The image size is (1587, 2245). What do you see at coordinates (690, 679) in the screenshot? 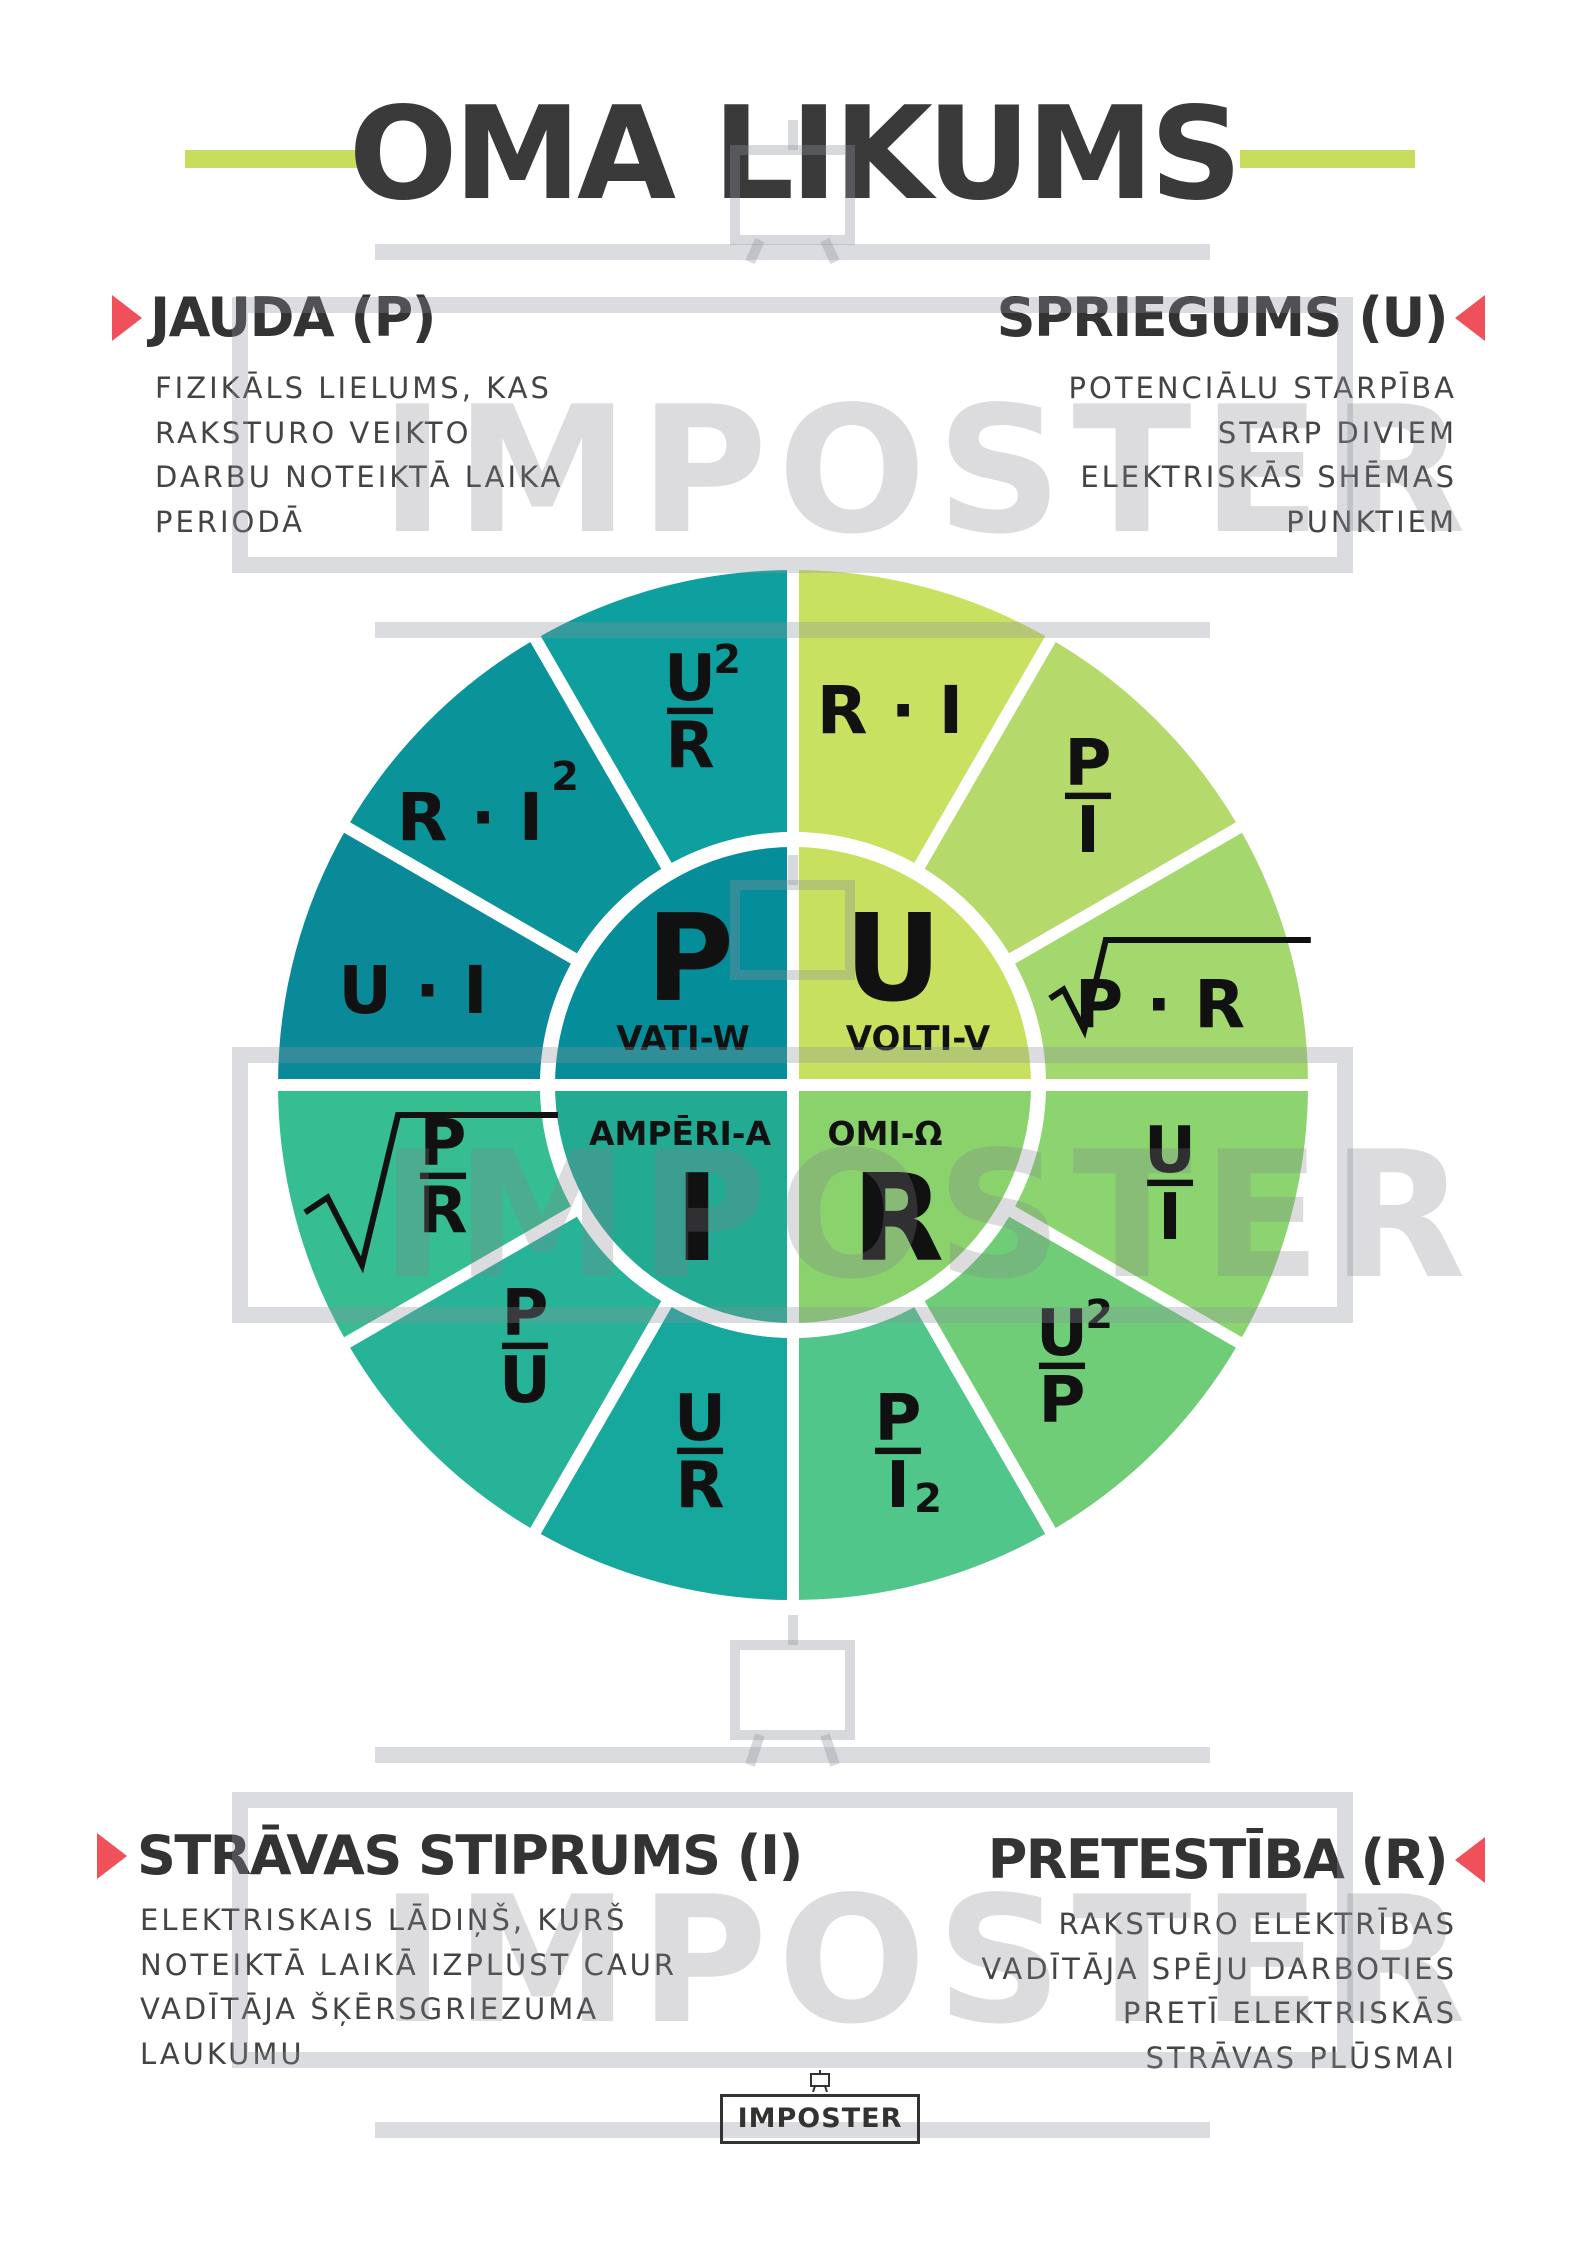
I see `formula-p-u2-over-r-numerator: U` at bounding box center [690, 679].